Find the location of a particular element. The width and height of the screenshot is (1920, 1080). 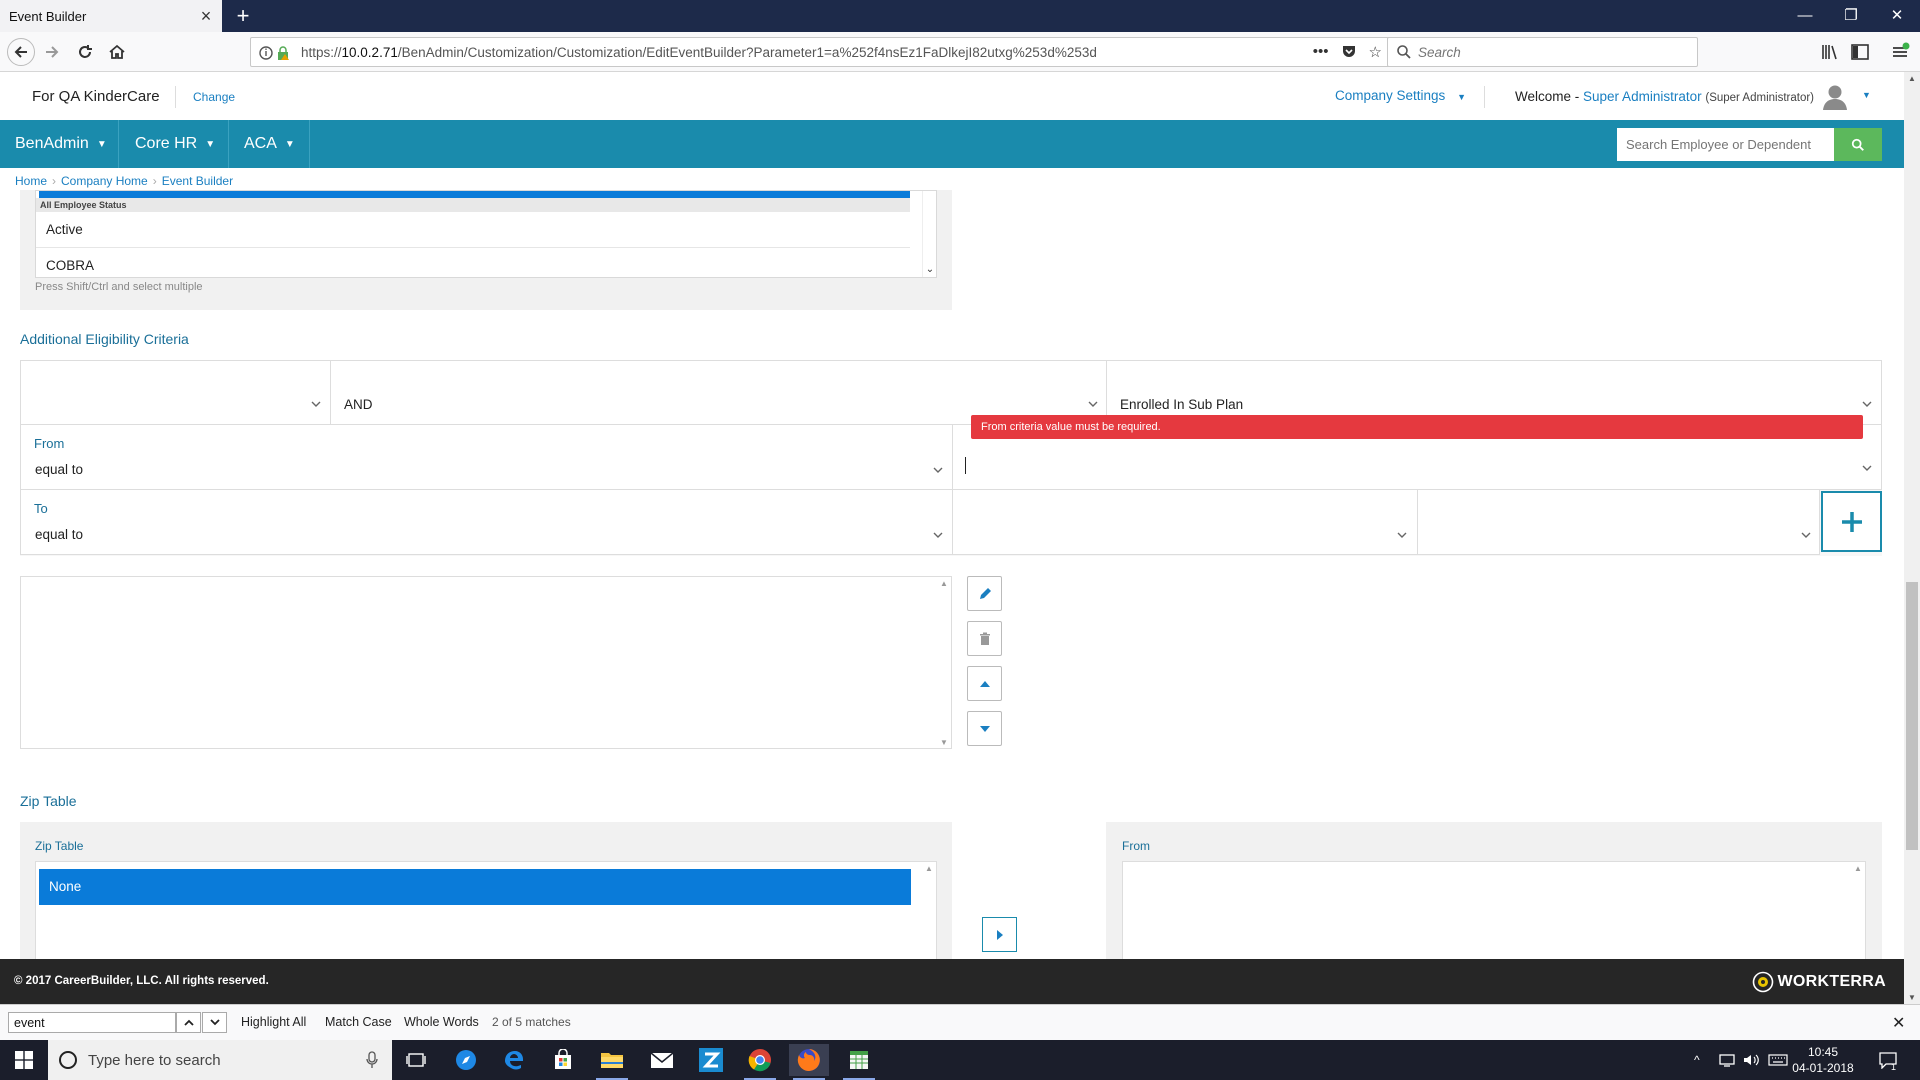

move-up-button is located at coordinates (984, 683).